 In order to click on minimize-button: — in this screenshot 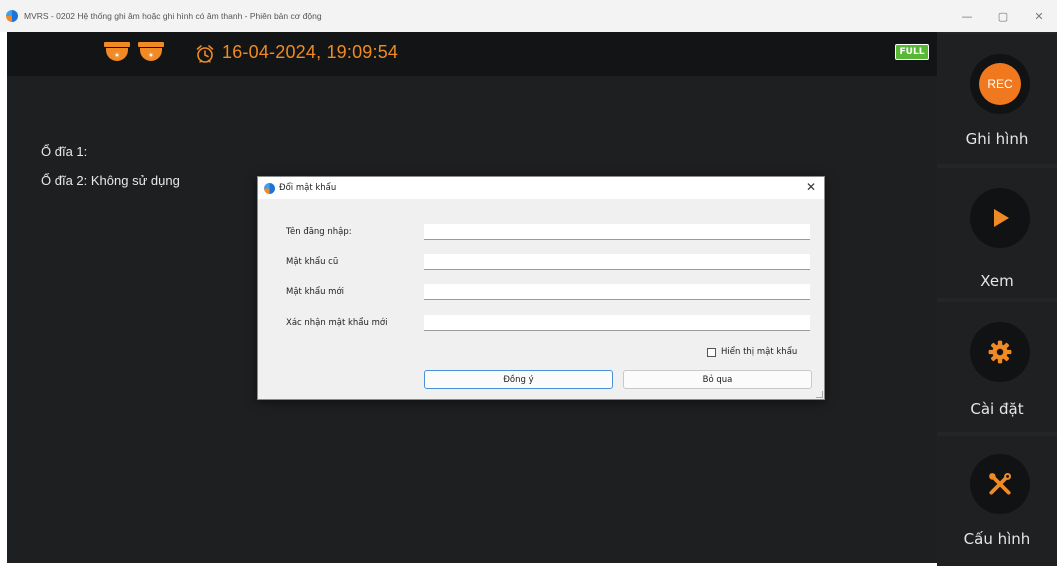, I will do `click(967, 16)`.